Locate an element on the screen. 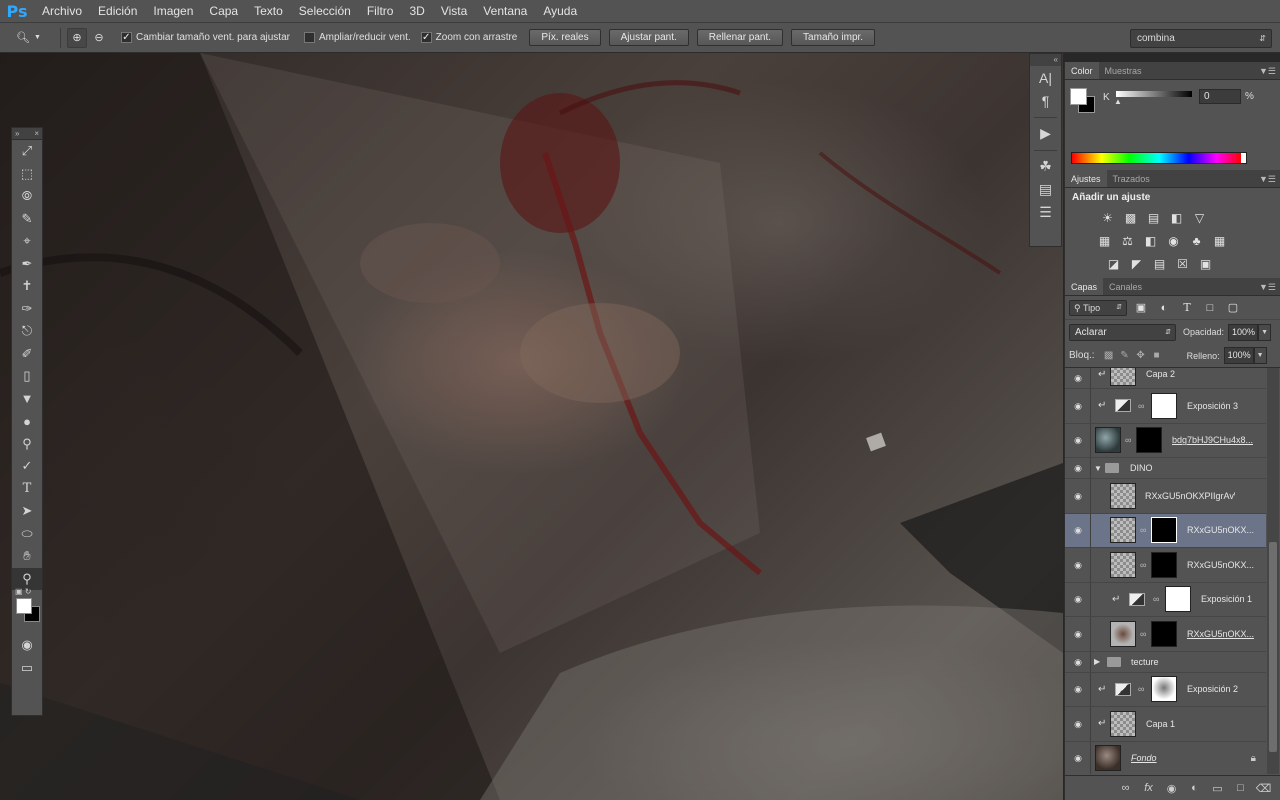 The width and height of the screenshot is (1280, 800). filter-adjustment-icon: ◐ is located at coordinates (1164, 308).